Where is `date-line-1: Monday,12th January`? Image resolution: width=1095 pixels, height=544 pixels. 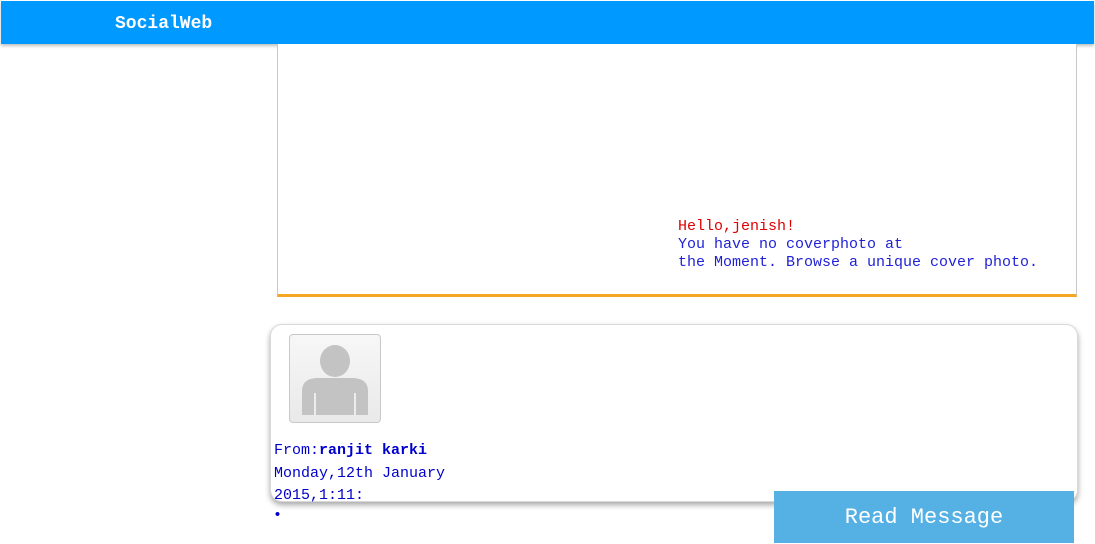 date-line-1: Monday,12th January is located at coordinates (360, 473).